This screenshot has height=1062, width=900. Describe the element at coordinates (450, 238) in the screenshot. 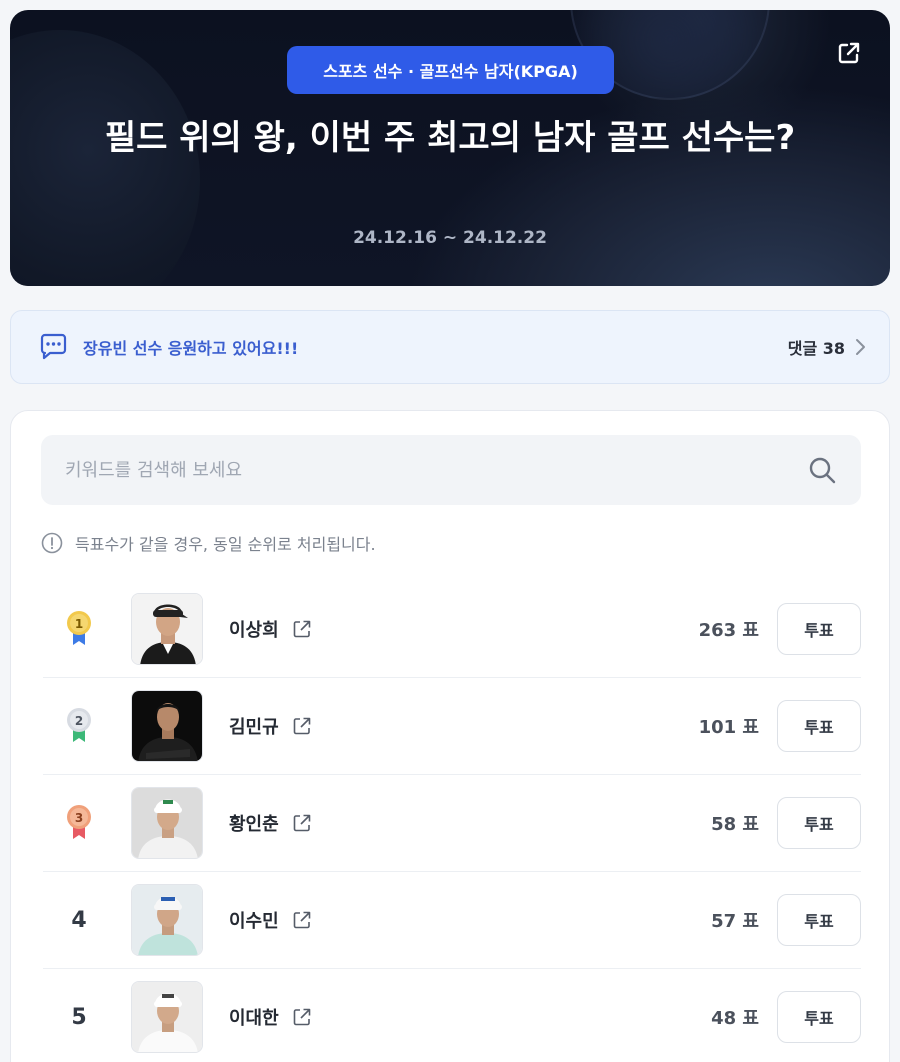

I see `poll-date-range: 24.12.16 ~ 24.12.22` at that location.